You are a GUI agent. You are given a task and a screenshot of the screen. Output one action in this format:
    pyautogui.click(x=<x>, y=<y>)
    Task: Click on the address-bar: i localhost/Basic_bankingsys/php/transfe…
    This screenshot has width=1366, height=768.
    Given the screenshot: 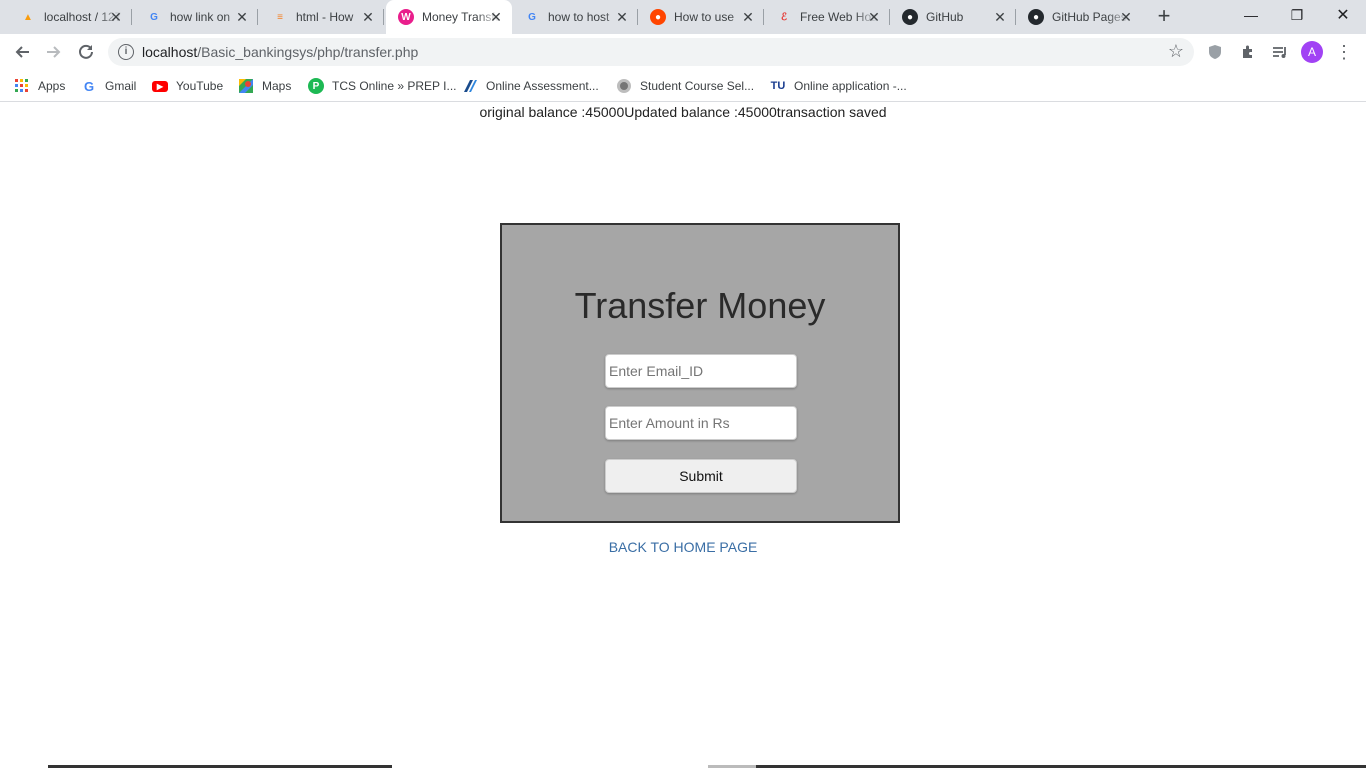 What is the action you would take?
    pyautogui.click(x=651, y=52)
    